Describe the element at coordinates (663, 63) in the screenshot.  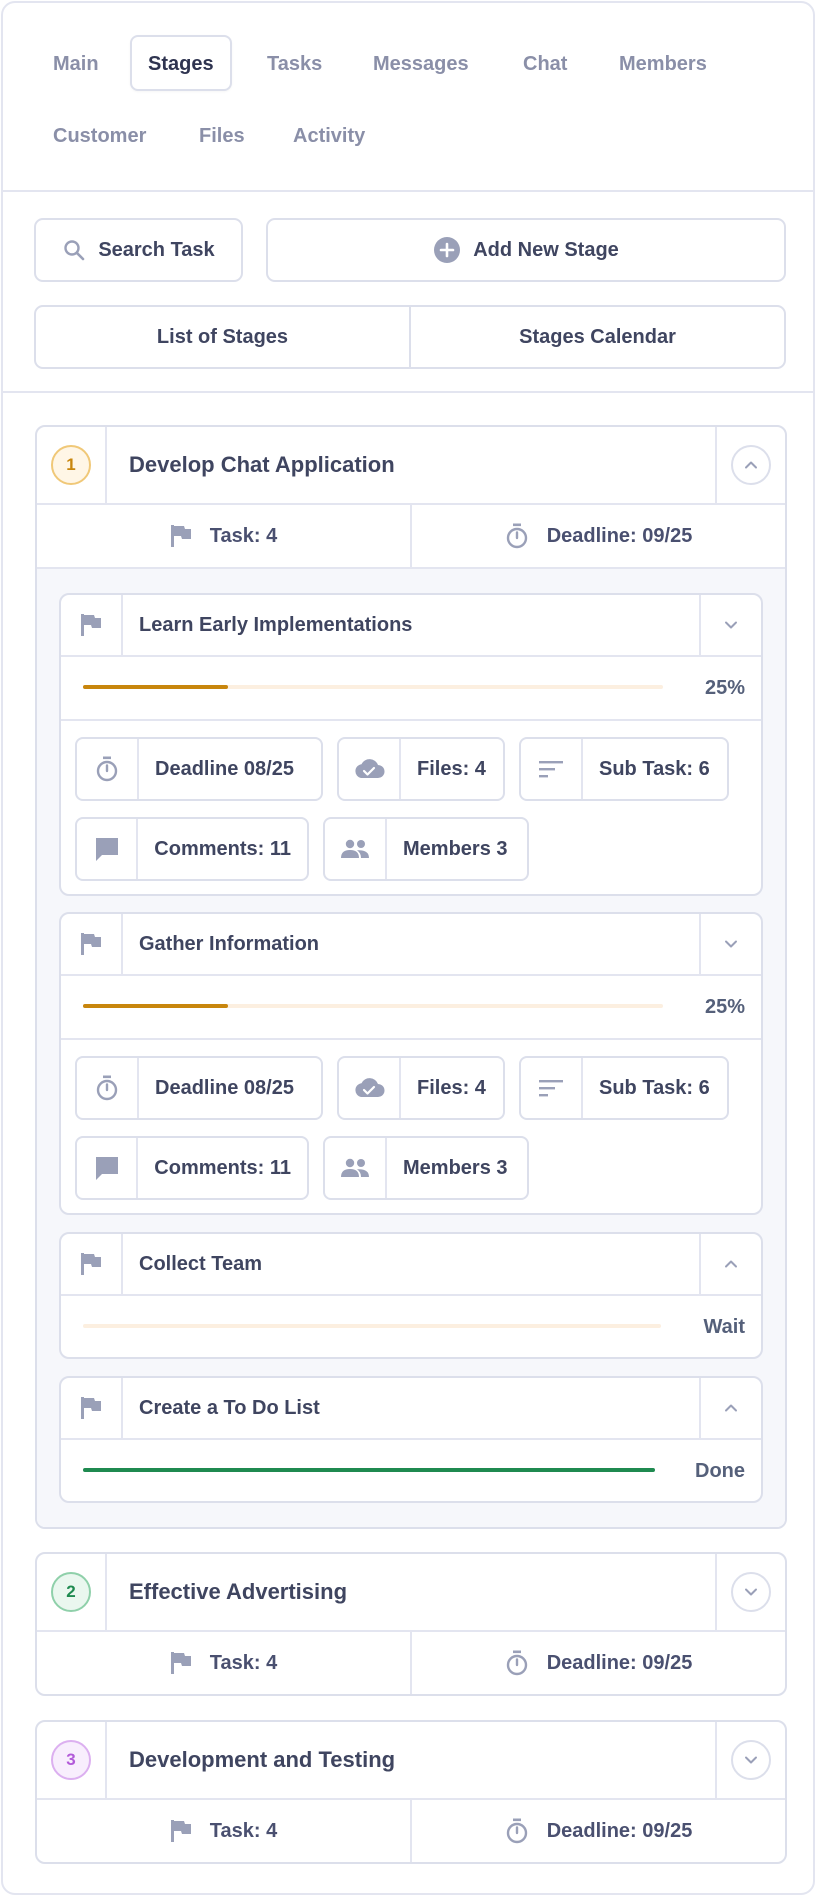
I see `tab-members: Members` at that location.